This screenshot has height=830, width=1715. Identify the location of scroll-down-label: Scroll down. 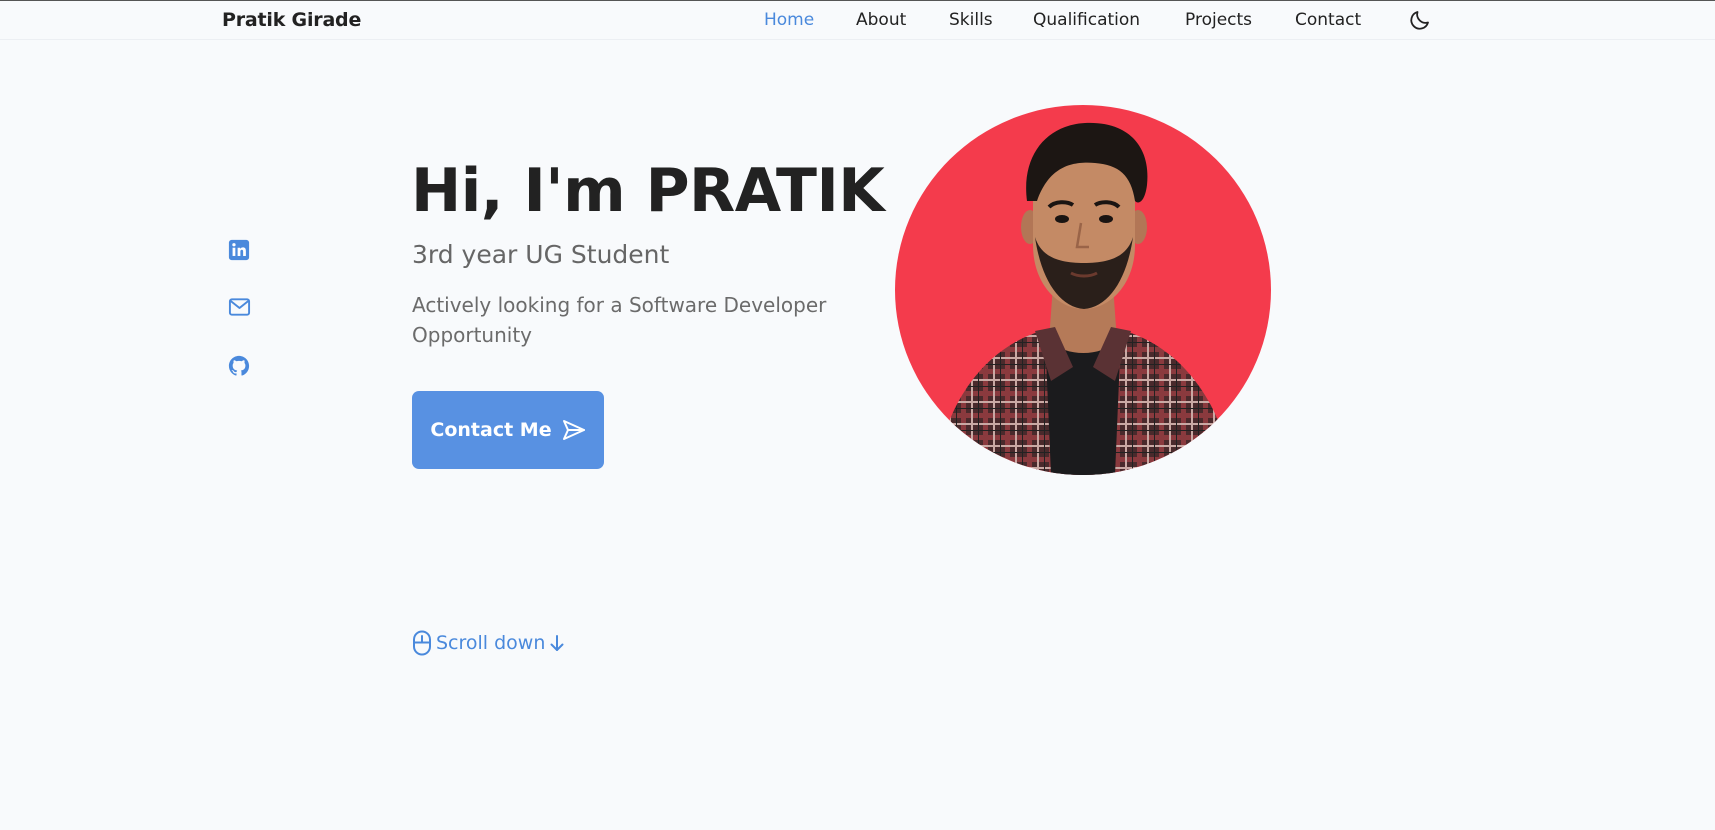
(491, 643).